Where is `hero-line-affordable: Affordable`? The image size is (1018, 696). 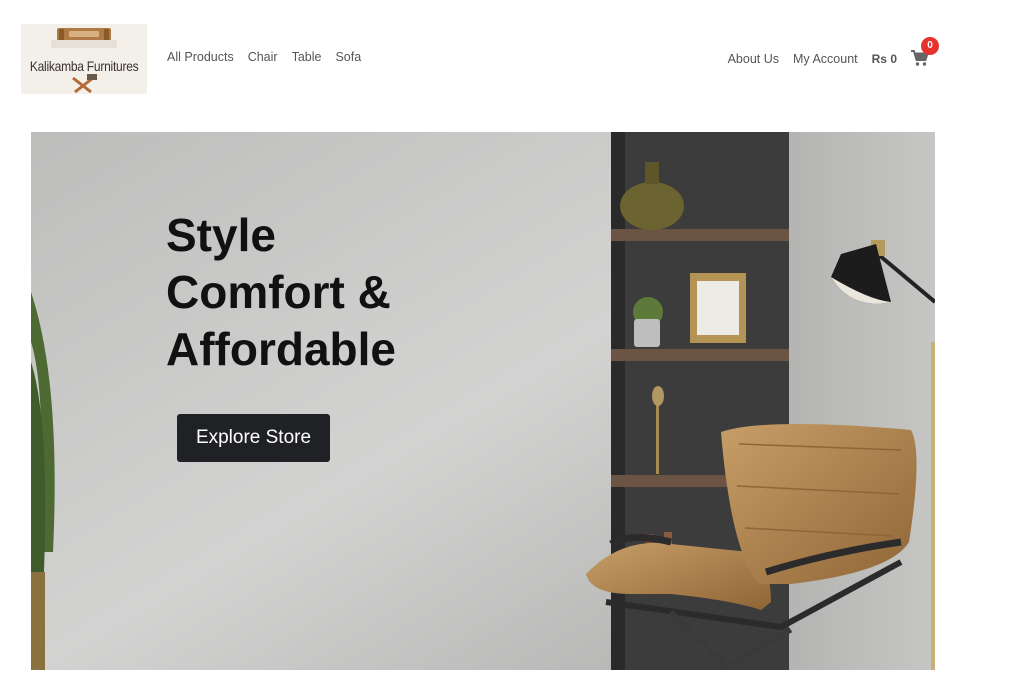
hero-line-affordable: Affordable is located at coordinates (281, 349).